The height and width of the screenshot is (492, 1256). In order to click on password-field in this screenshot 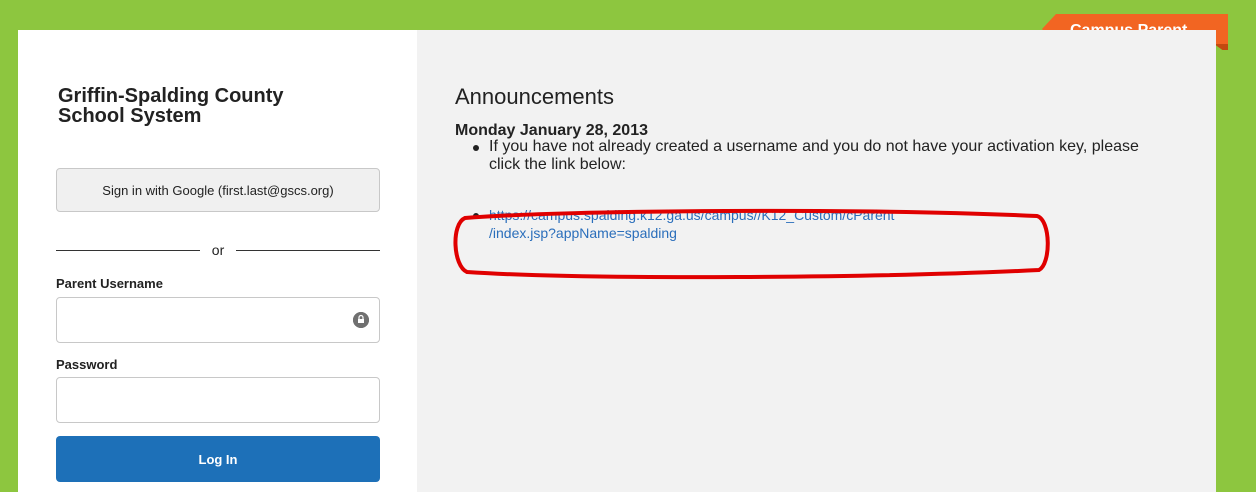, I will do `click(218, 400)`.